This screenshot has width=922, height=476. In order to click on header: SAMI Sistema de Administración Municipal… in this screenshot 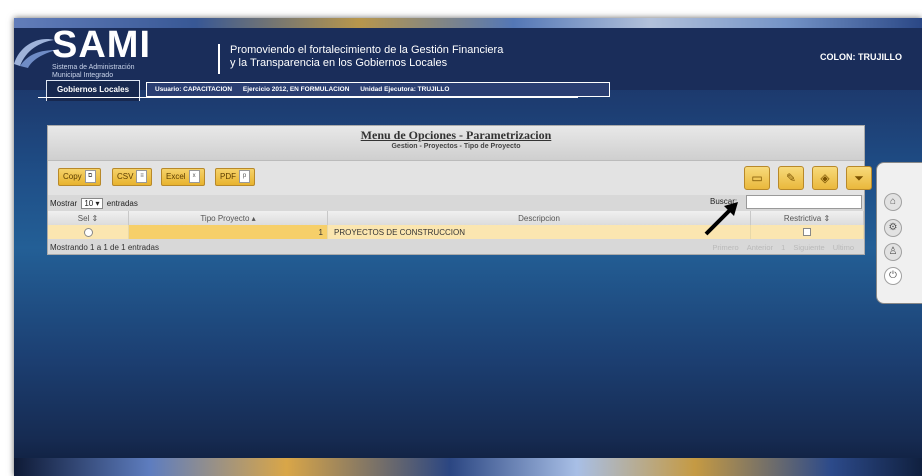, I will do `click(468, 57)`.